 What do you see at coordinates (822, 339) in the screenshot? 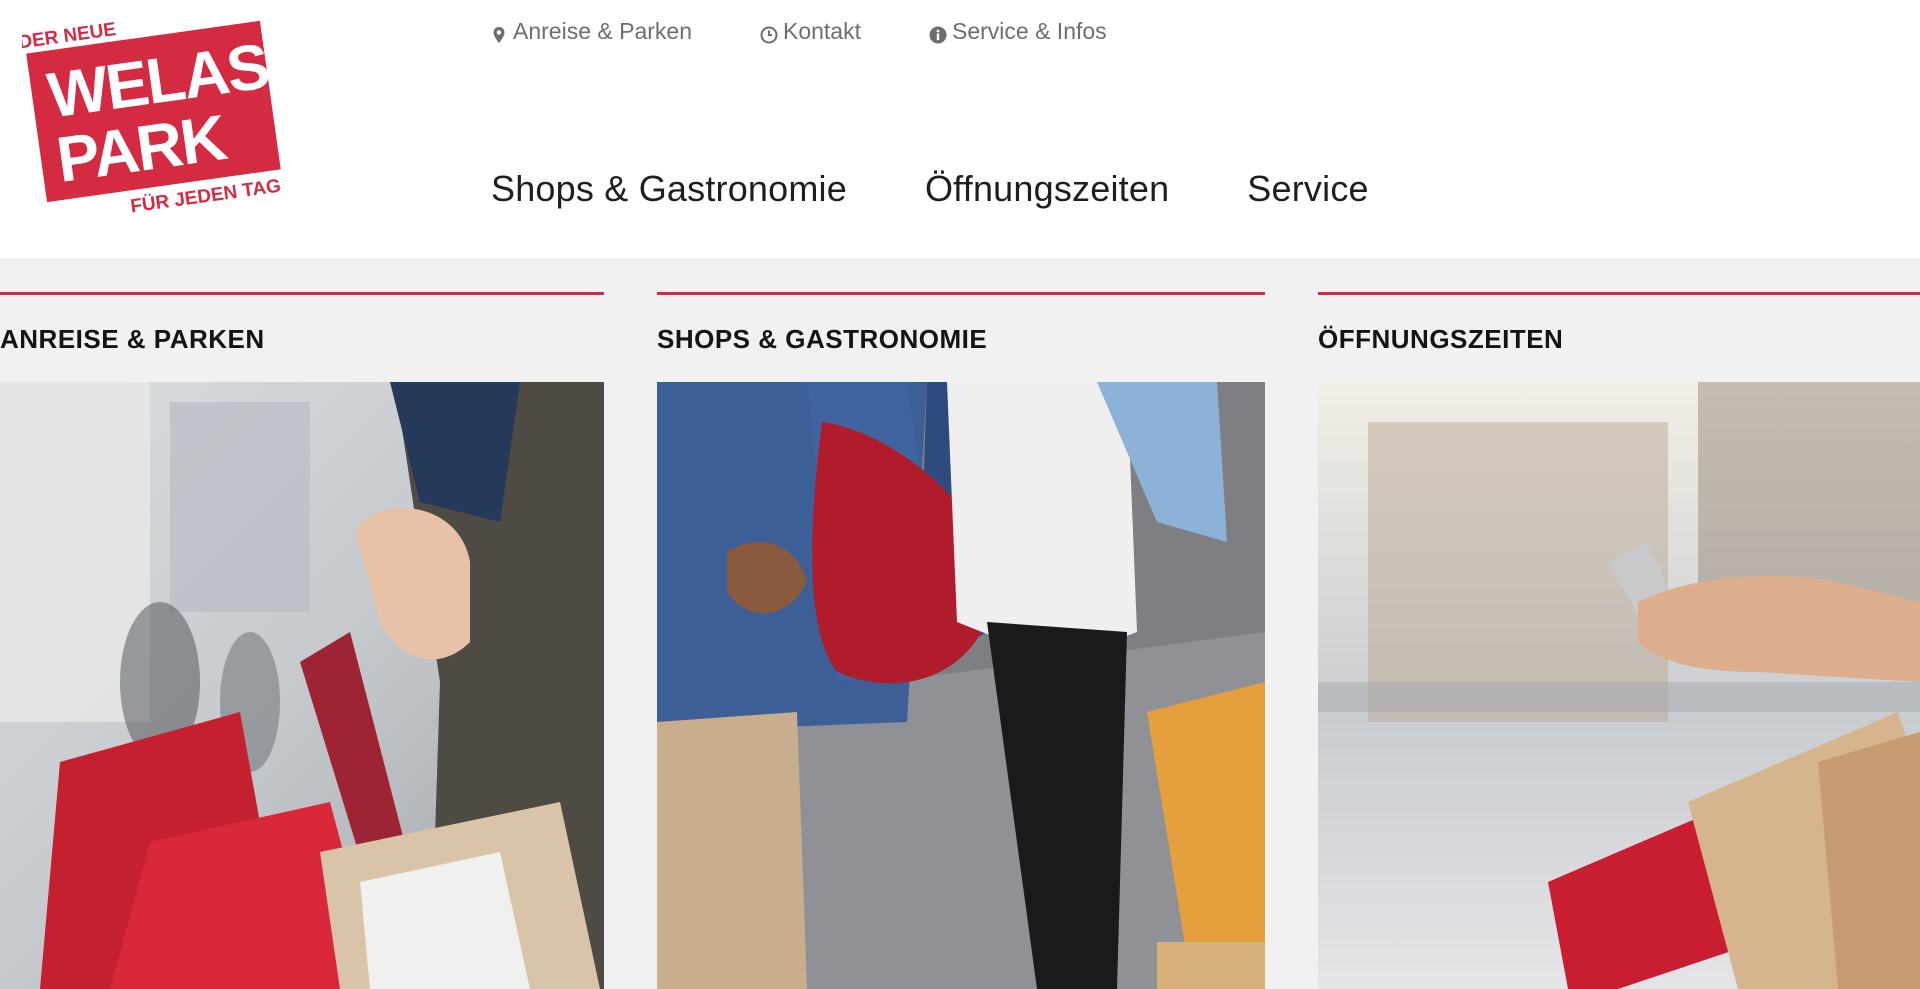
I see `card-title: SHOPS & GASTRONOMIE` at bounding box center [822, 339].